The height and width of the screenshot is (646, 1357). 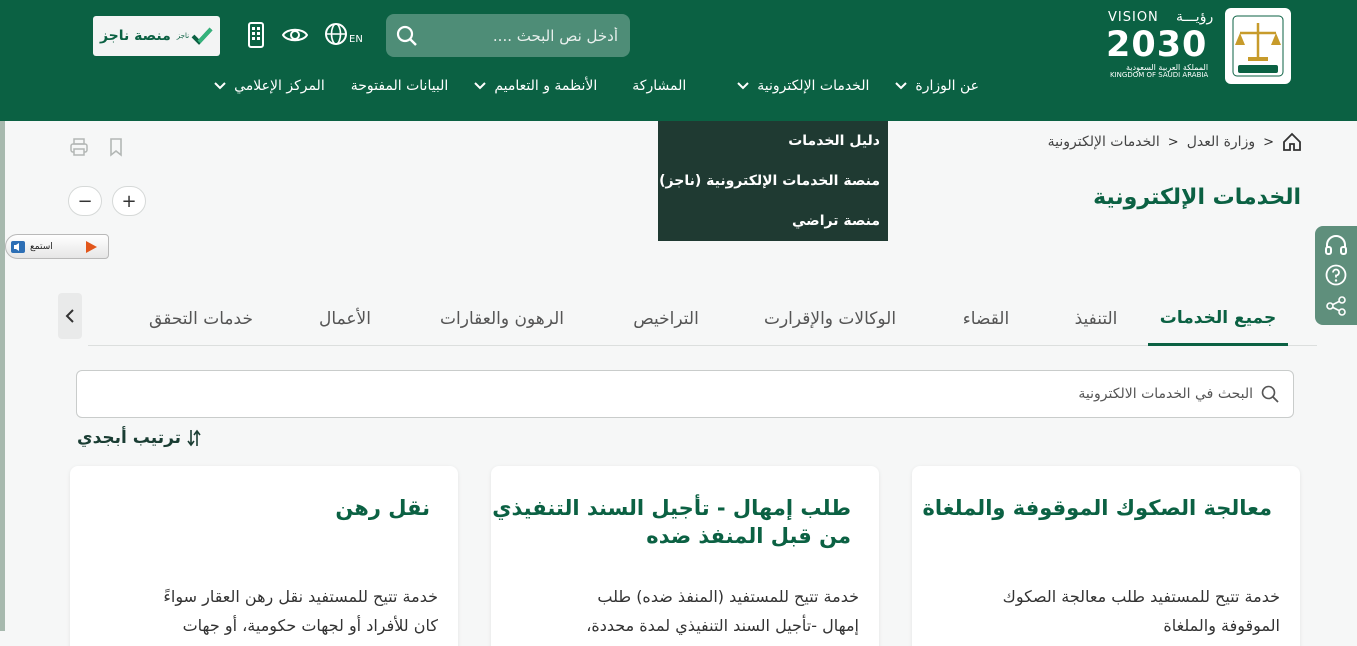 I want to click on nav-e-services: الخدمات الإلكترونية, so click(x=803, y=86).